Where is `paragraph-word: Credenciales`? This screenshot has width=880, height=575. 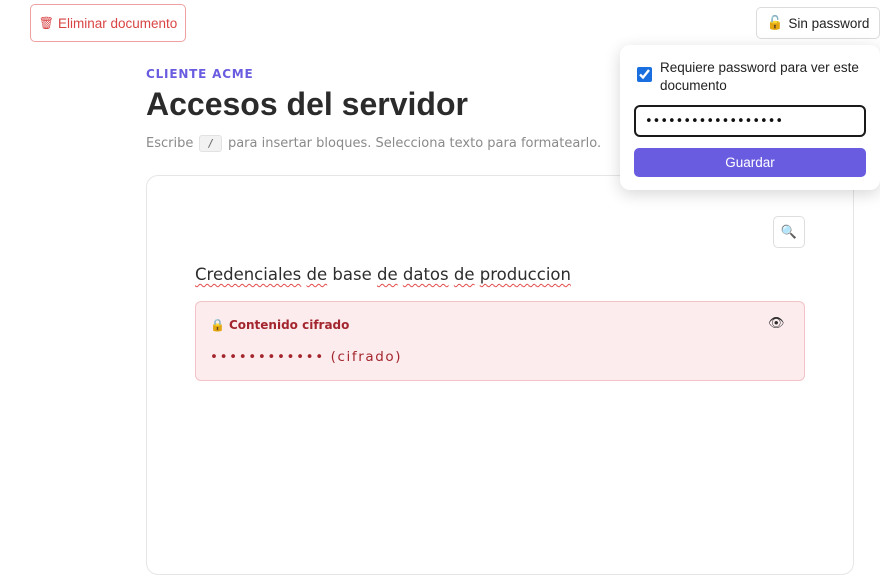
paragraph-word: Credenciales is located at coordinates (248, 274).